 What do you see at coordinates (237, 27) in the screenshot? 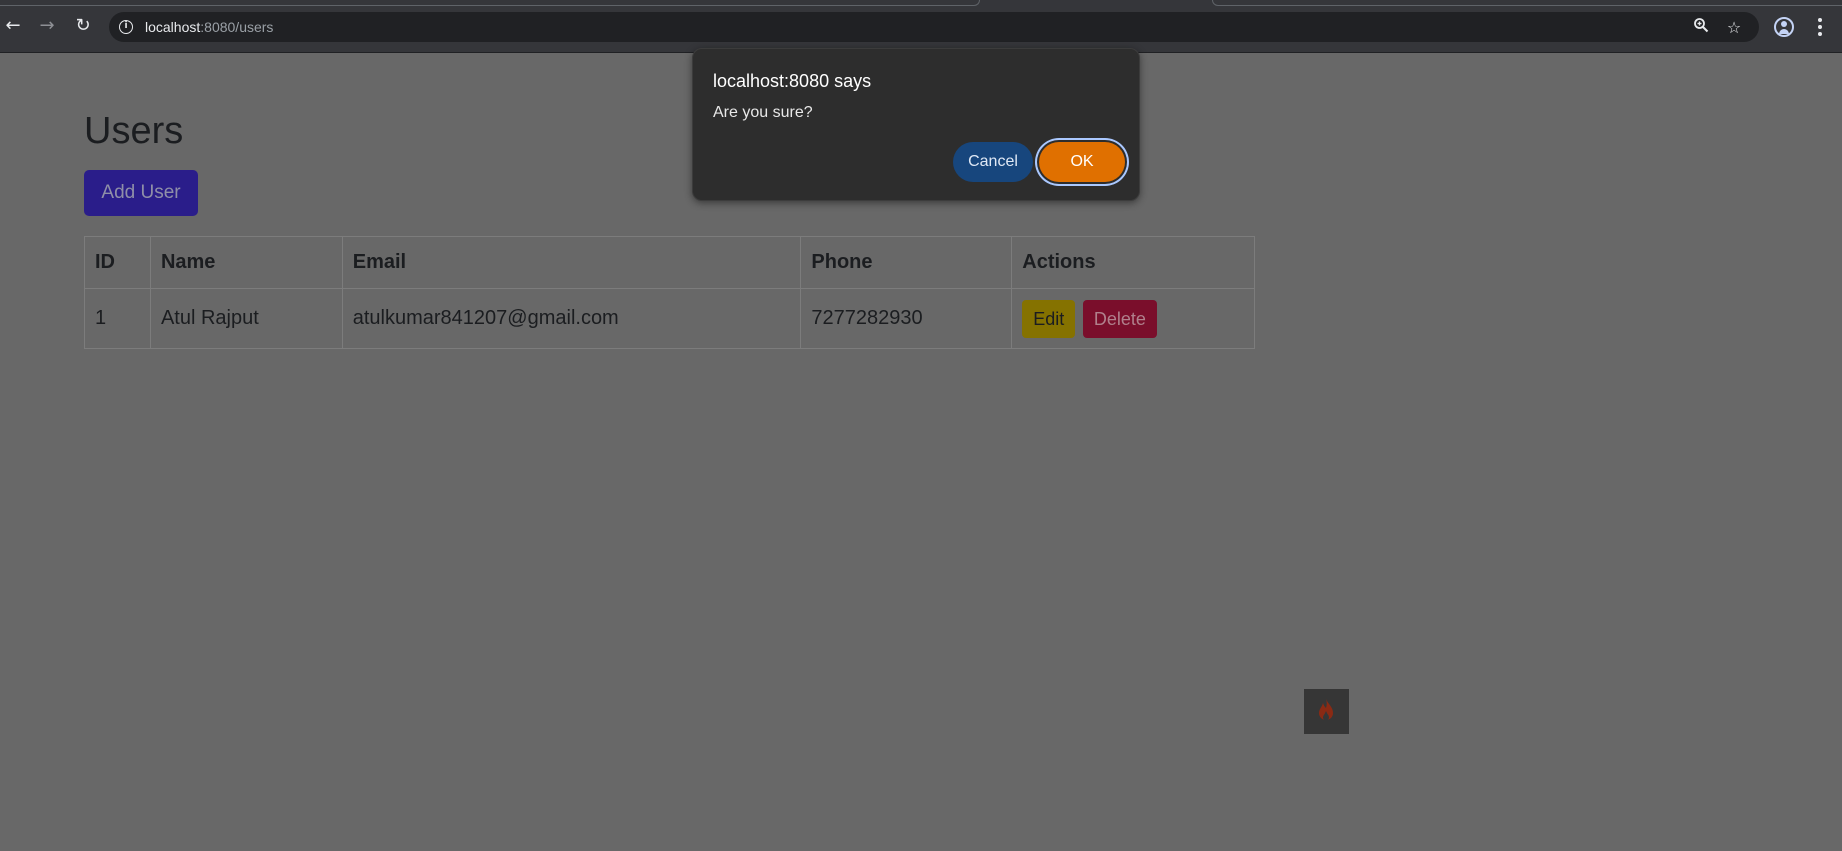
I see `url-path: :8080/users` at bounding box center [237, 27].